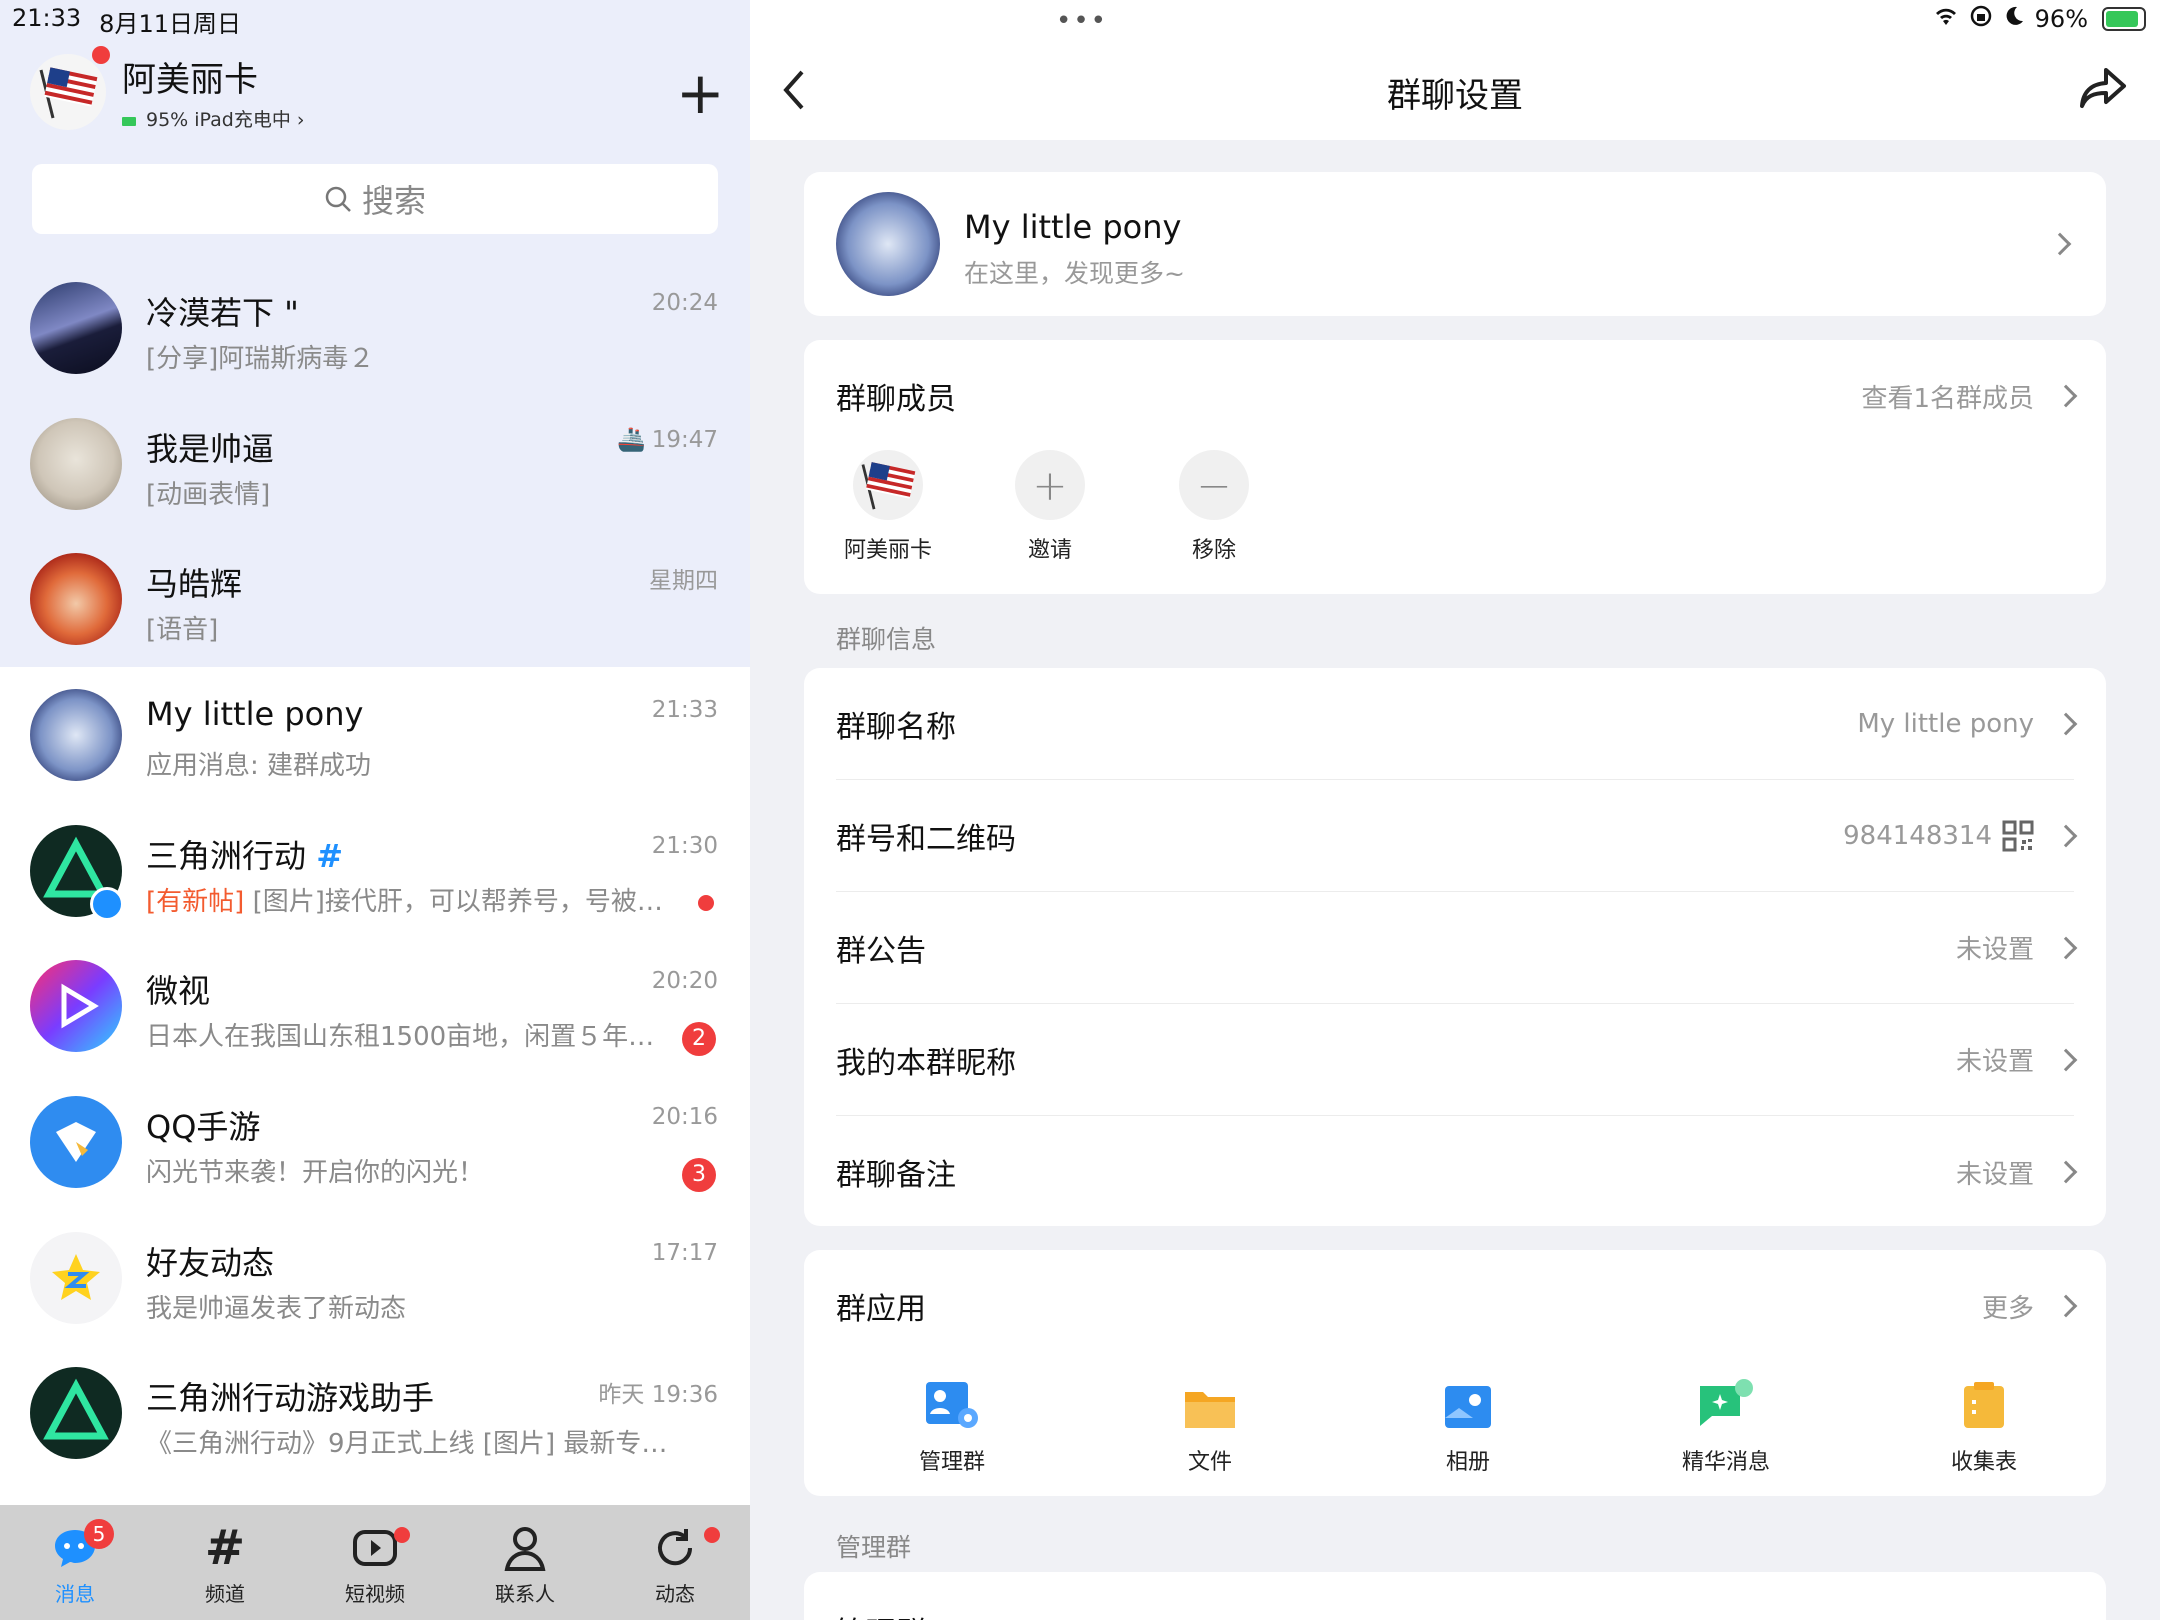  What do you see at coordinates (375, 1548) in the screenshot?
I see `video-icon` at bounding box center [375, 1548].